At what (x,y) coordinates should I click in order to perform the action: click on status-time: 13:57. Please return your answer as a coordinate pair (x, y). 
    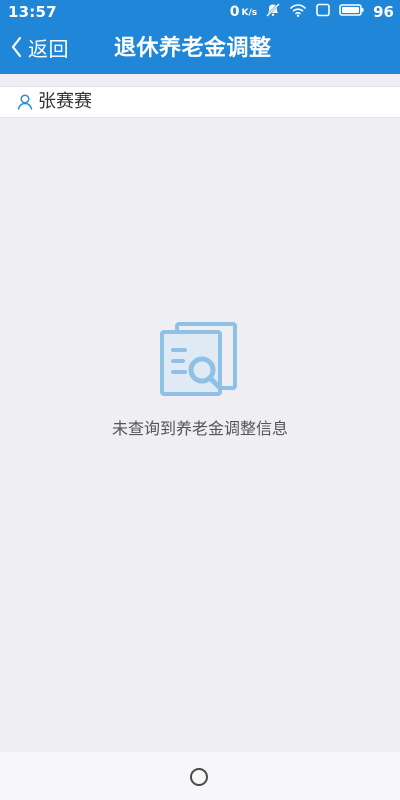
    Looking at the image, I should click on (32, 12).